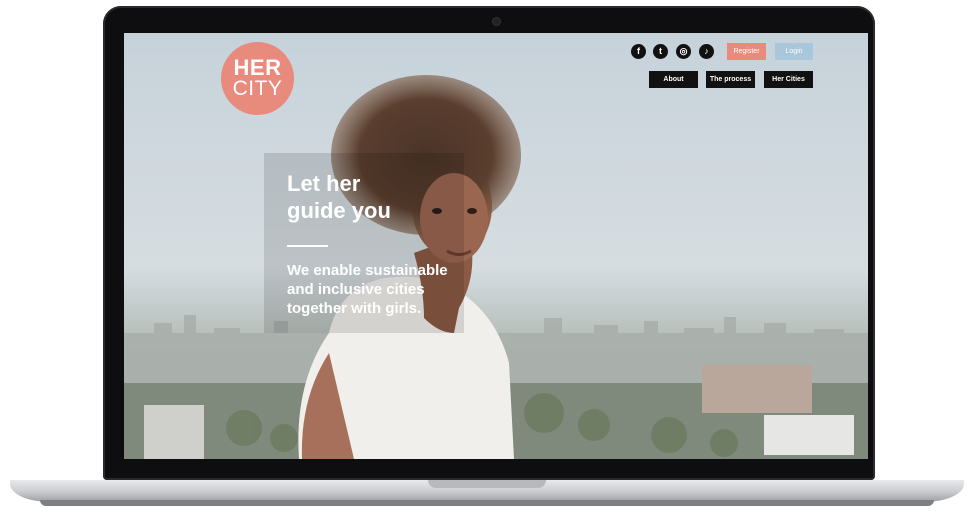 The width and height of the screenshot is (974, 515). I want to click on tagline-line-3: together with girls., so click(354, 308).